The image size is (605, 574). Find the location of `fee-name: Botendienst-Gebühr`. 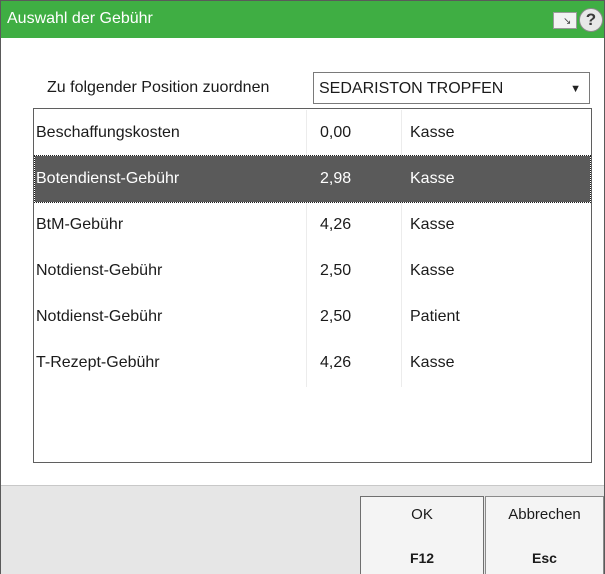

fee-name: Botendienst-Gebühr is located at coordinates (108, 178).